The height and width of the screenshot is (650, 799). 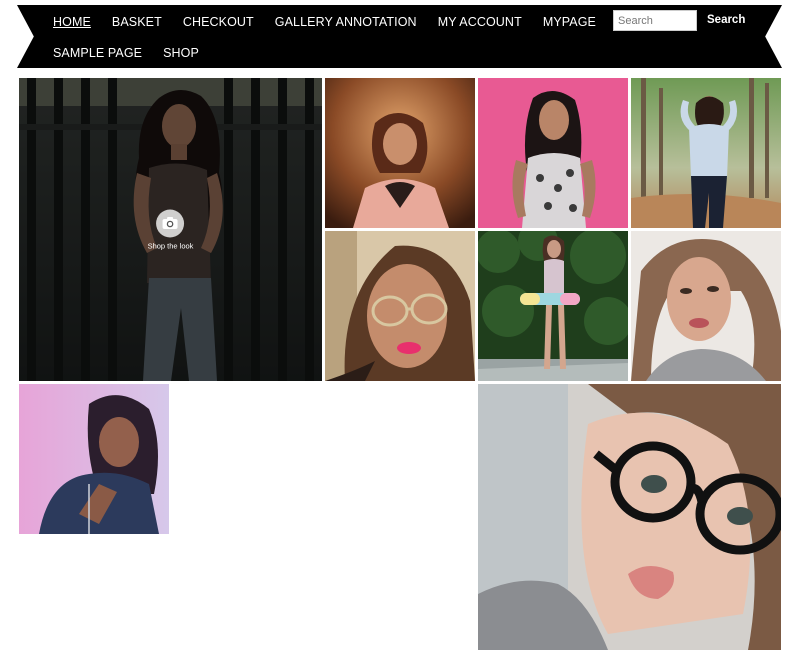 What do you see at coordinates (480, 22) in the screenshot?
I see `nav-item-my-account: MY ACCOUNT` at bounding box center [480, 22].